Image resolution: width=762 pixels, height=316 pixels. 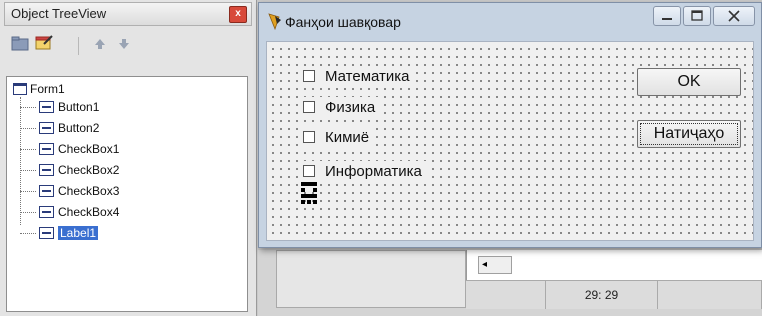 I want to click on object-treeview-toolbar, so click(x=128, y=47).